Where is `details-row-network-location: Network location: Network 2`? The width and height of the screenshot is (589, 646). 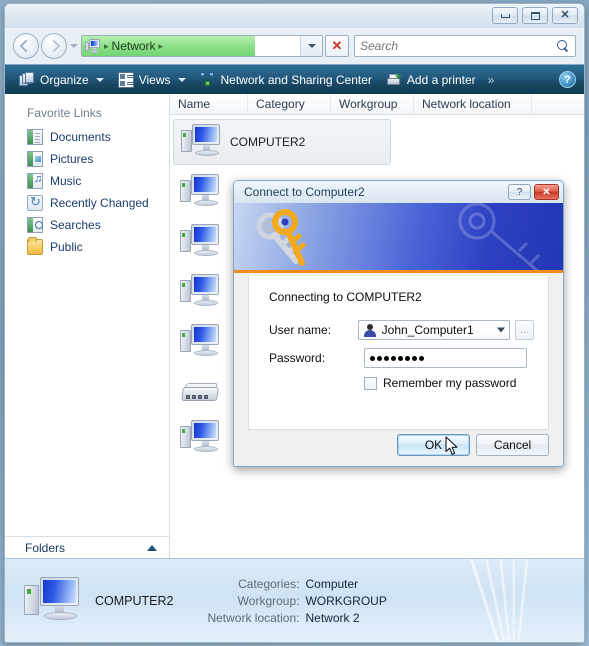
details-row-network-location: Network location: Network 2 is located at coordinates (290, 618).